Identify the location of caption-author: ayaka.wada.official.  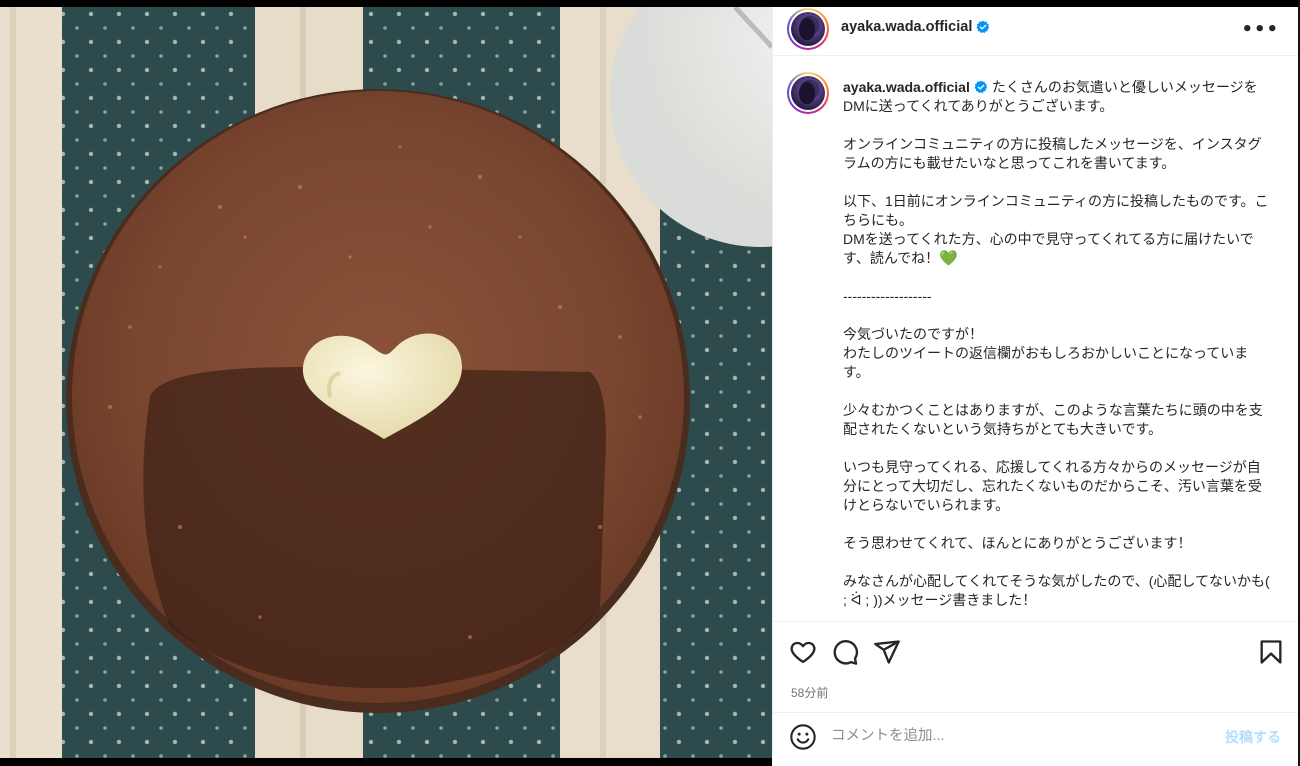
(906, 87).